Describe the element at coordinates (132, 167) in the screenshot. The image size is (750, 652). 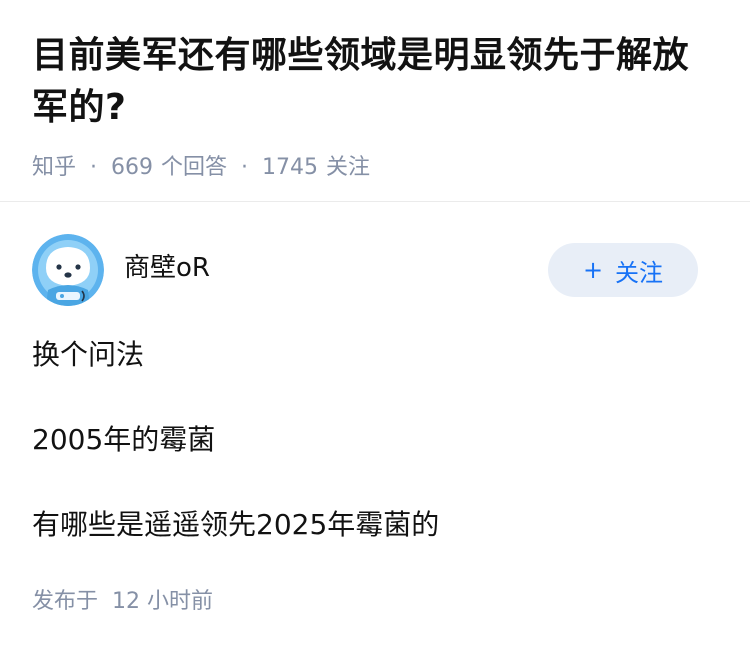
I see `answer-count: 669` at that location.